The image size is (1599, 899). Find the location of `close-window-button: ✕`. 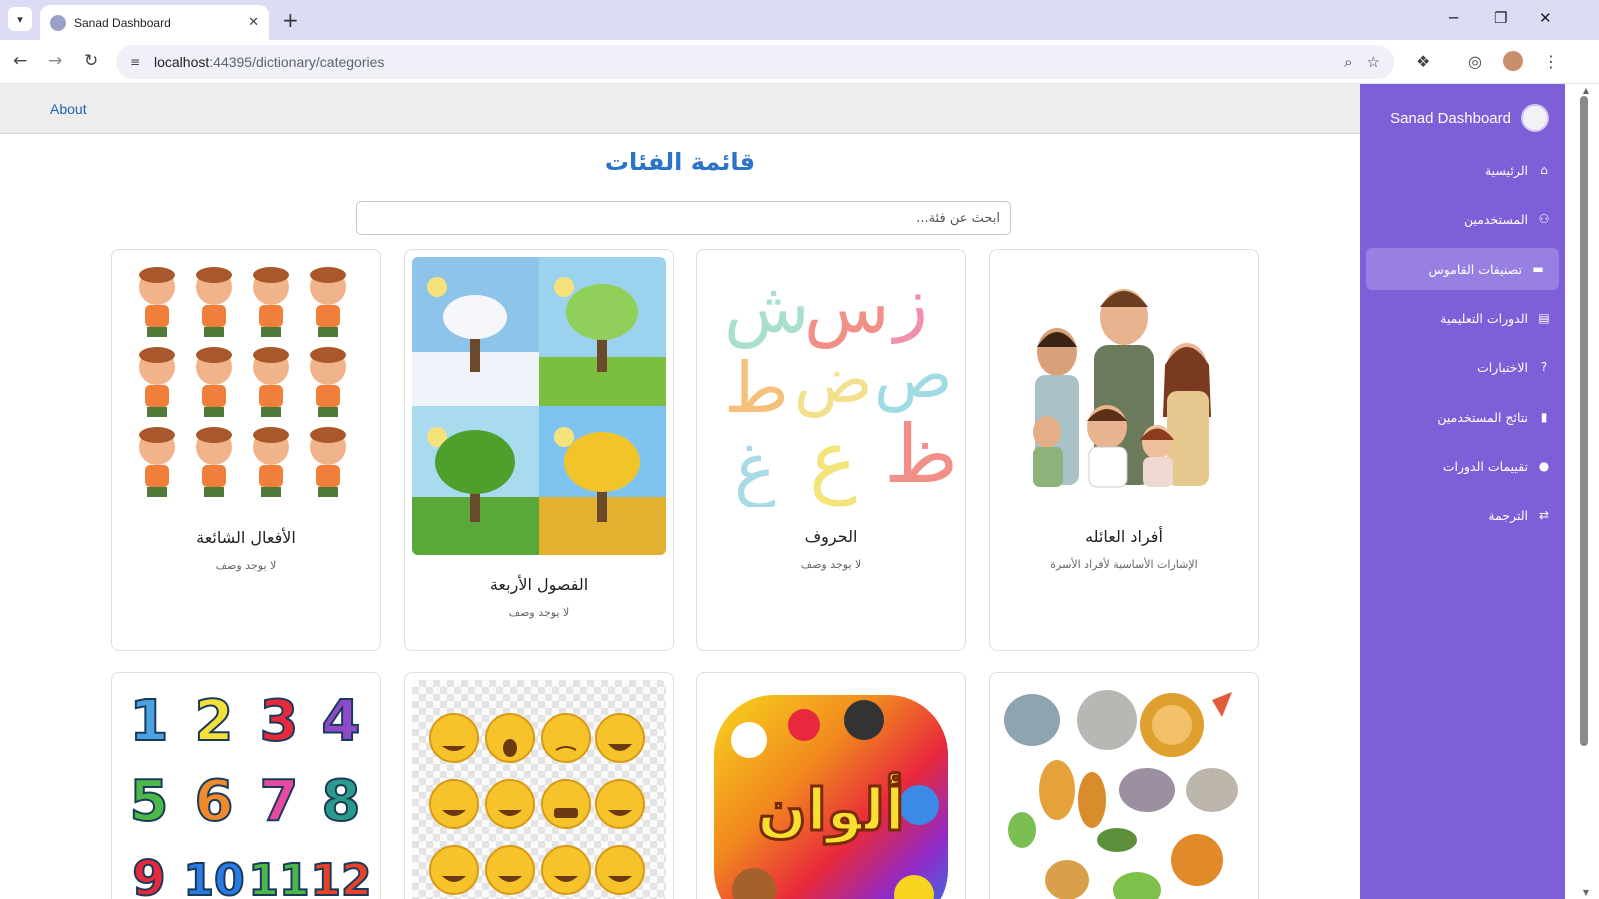

close-window-button: ✕ is located at coordinates (1545, 18).